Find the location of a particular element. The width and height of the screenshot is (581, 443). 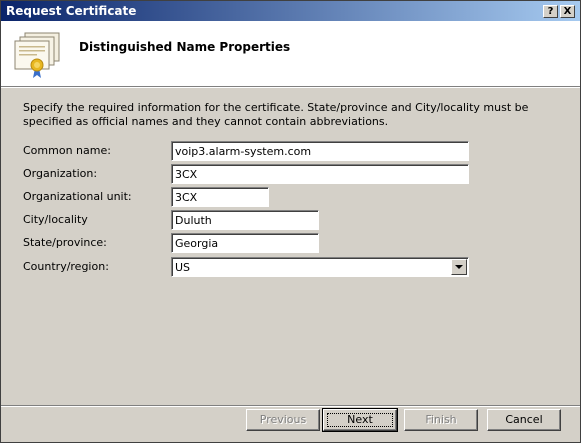

next-button: Next is located at coordinates (360, 420).